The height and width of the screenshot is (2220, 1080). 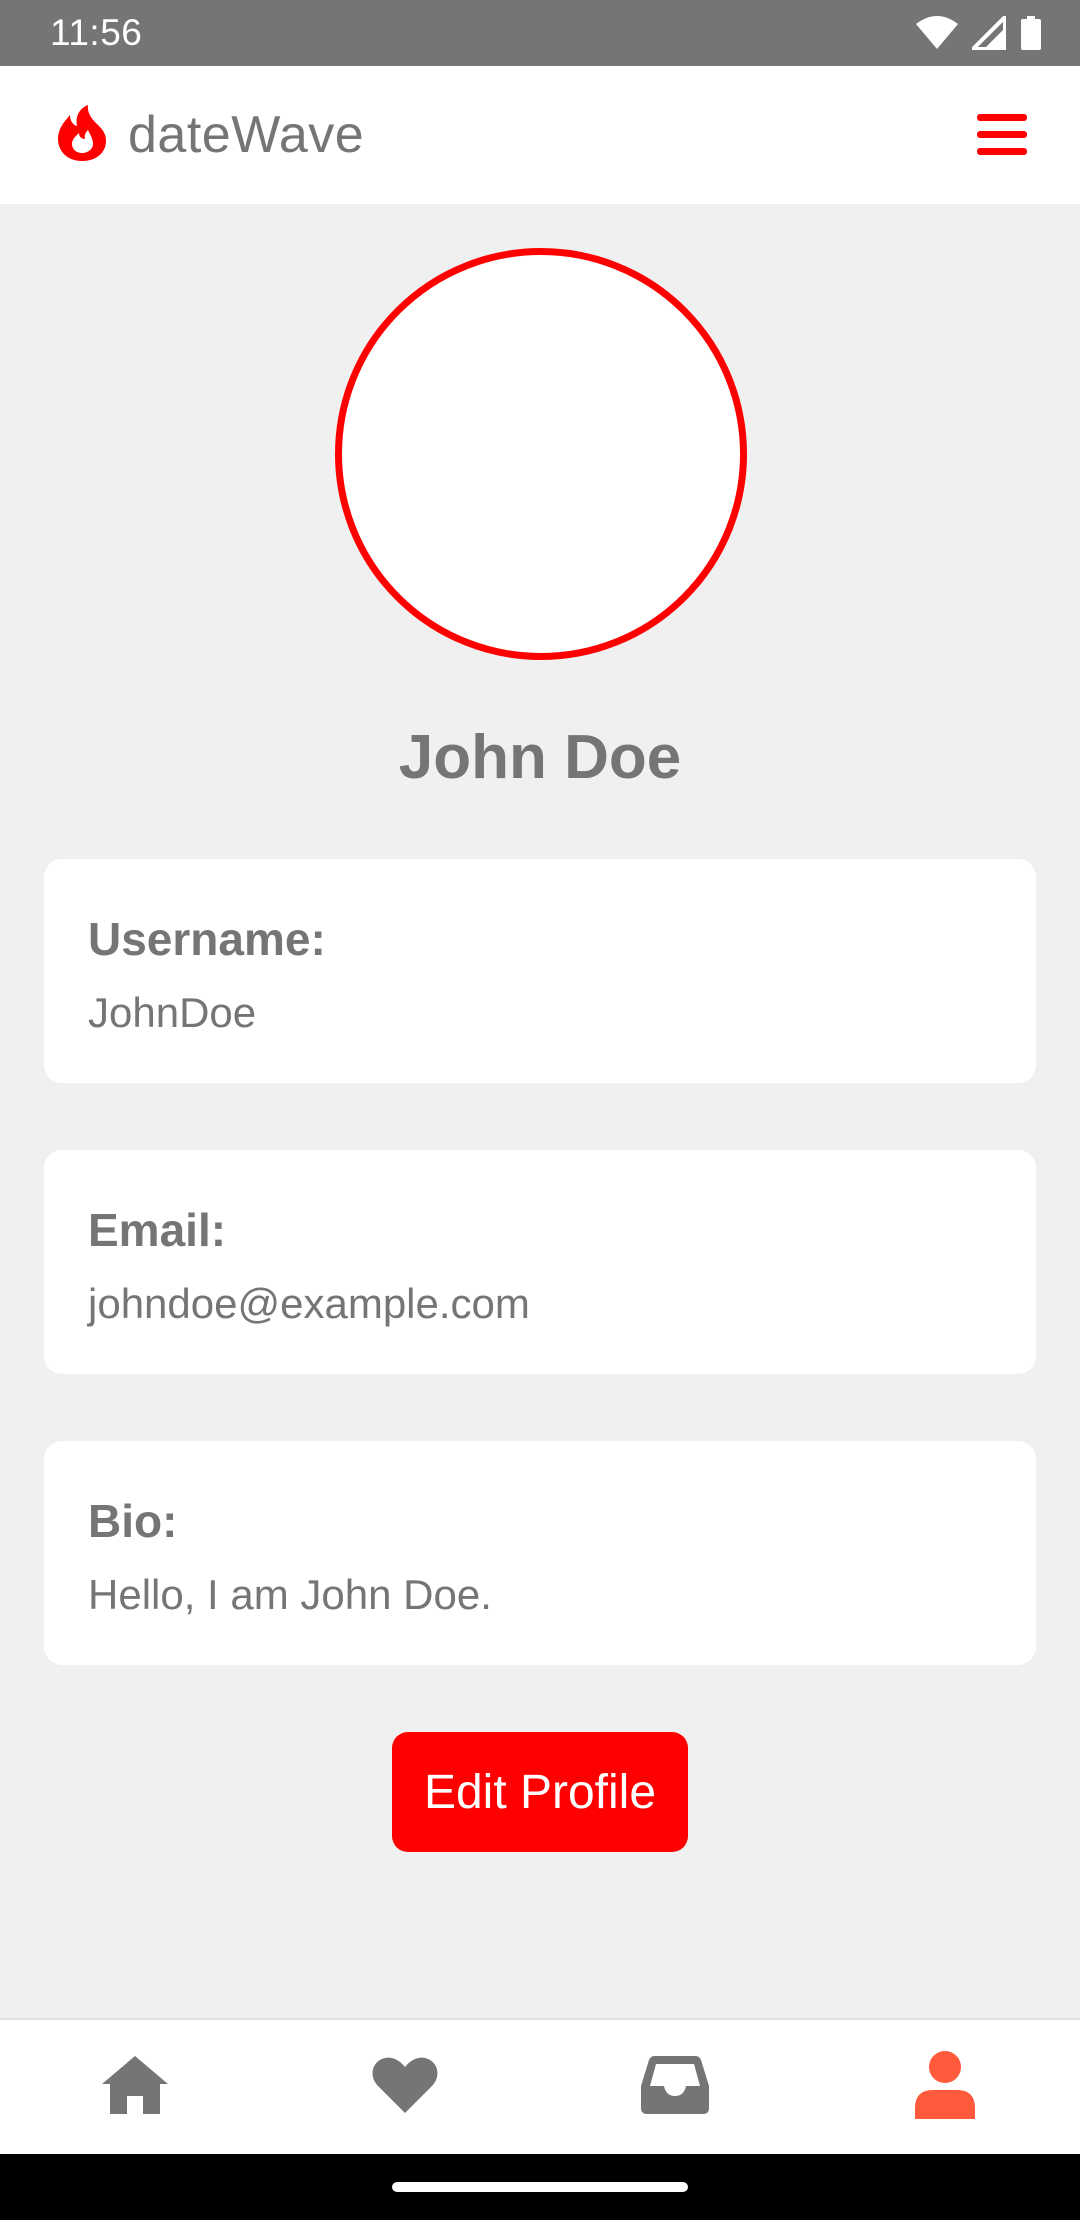 I want to click on nav-home, so click(x=135, y=2087).